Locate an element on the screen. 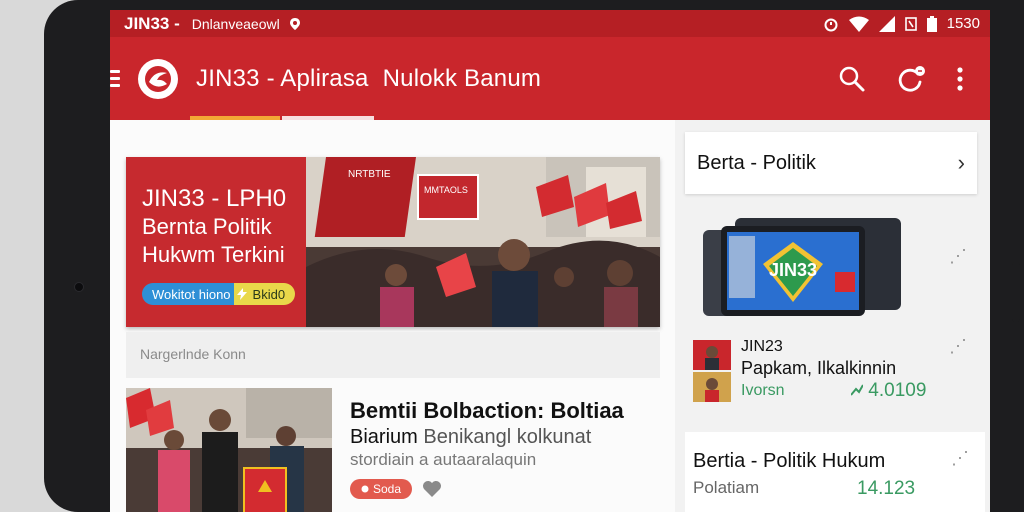  politik-card-count: 14.123 is located at coordinates (886, 488).